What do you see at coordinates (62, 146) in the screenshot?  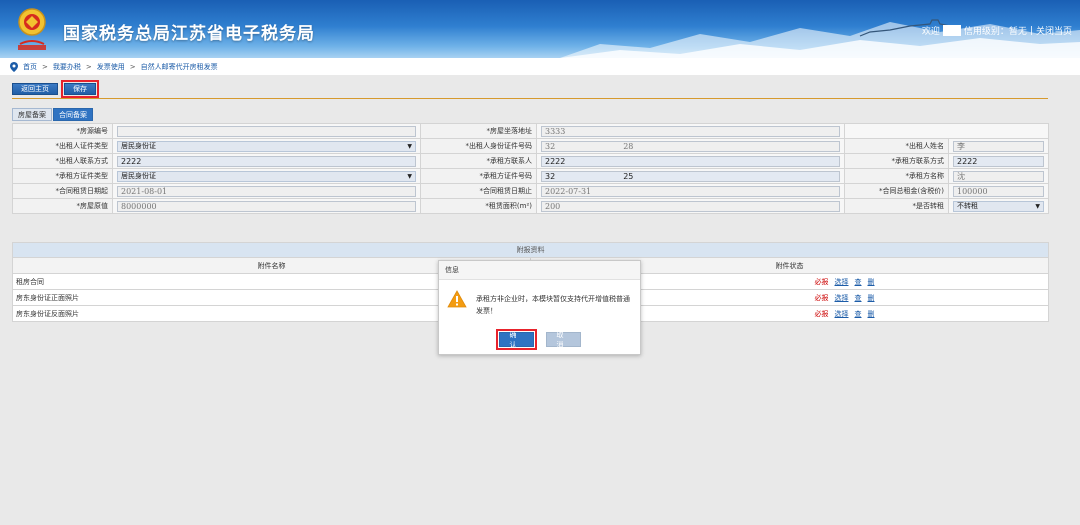 I see `label-lessor-id-type: *出租人证件类型` at bounding box center [62, 146].